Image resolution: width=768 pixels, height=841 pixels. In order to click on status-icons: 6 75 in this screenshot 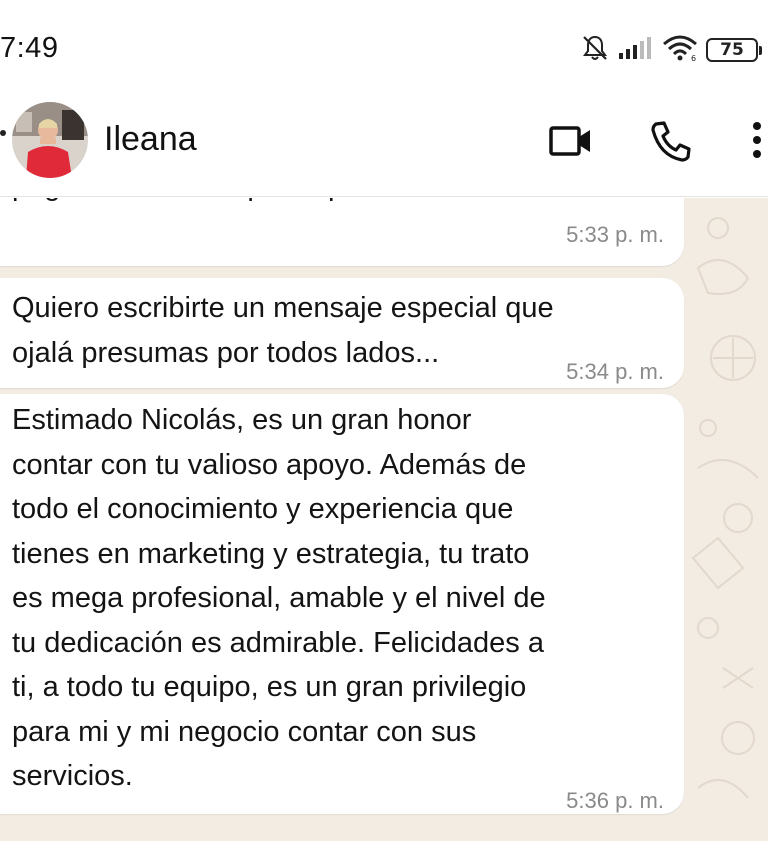, I will do `click(671, 50)`.